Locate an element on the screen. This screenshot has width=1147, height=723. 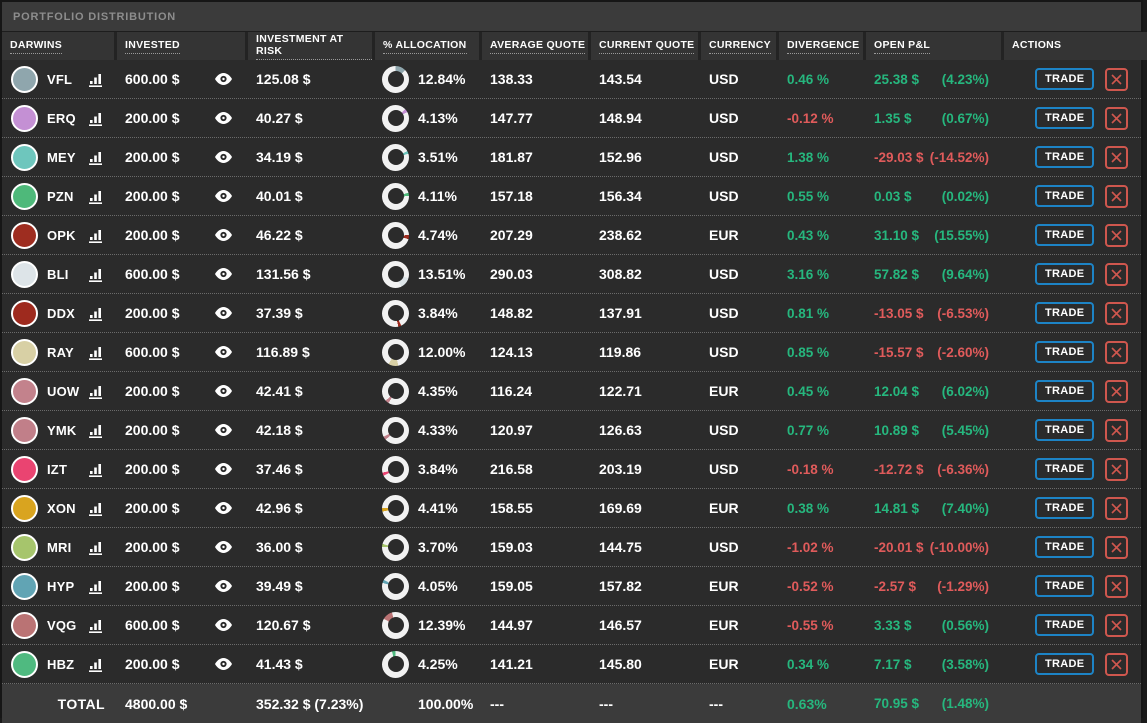
column-header-currency: CURRENCY is located at coordinates (738, 46).